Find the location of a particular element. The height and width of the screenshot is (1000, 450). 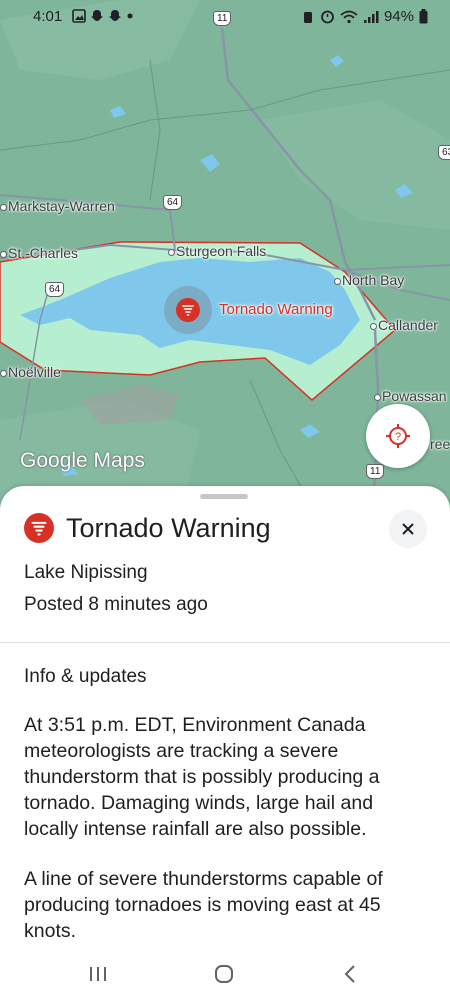

warning-marker is located at coordinates (188, 310).